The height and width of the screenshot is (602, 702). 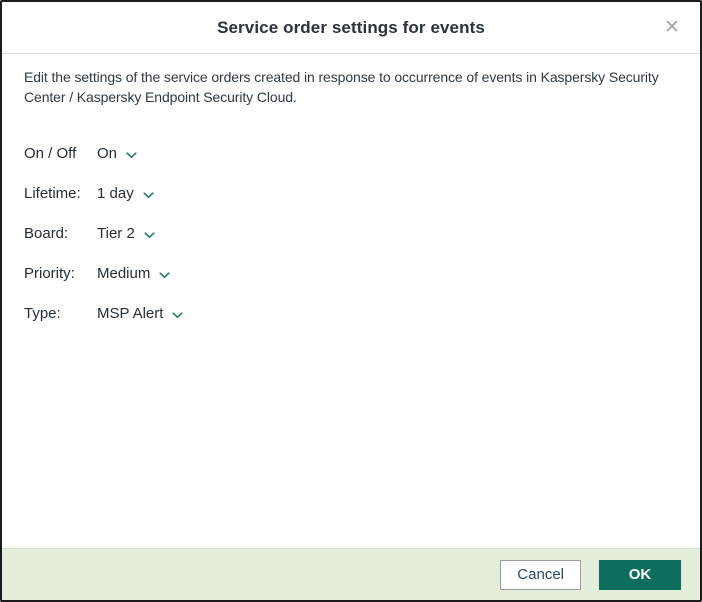 I want to click on board-dropdown: Tier 2, so click(x=126, y=234).